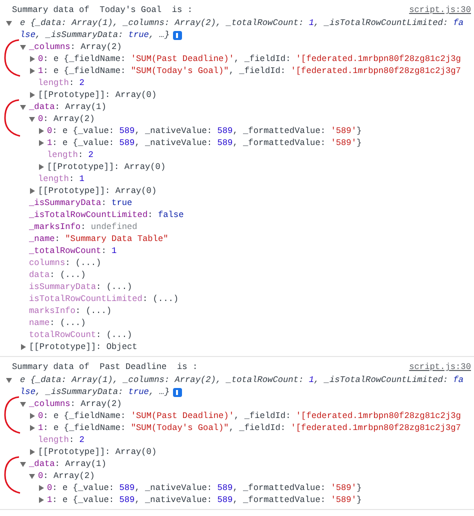  I want to click on property-line: _name: "Summary Data Table", so click(98, 239).